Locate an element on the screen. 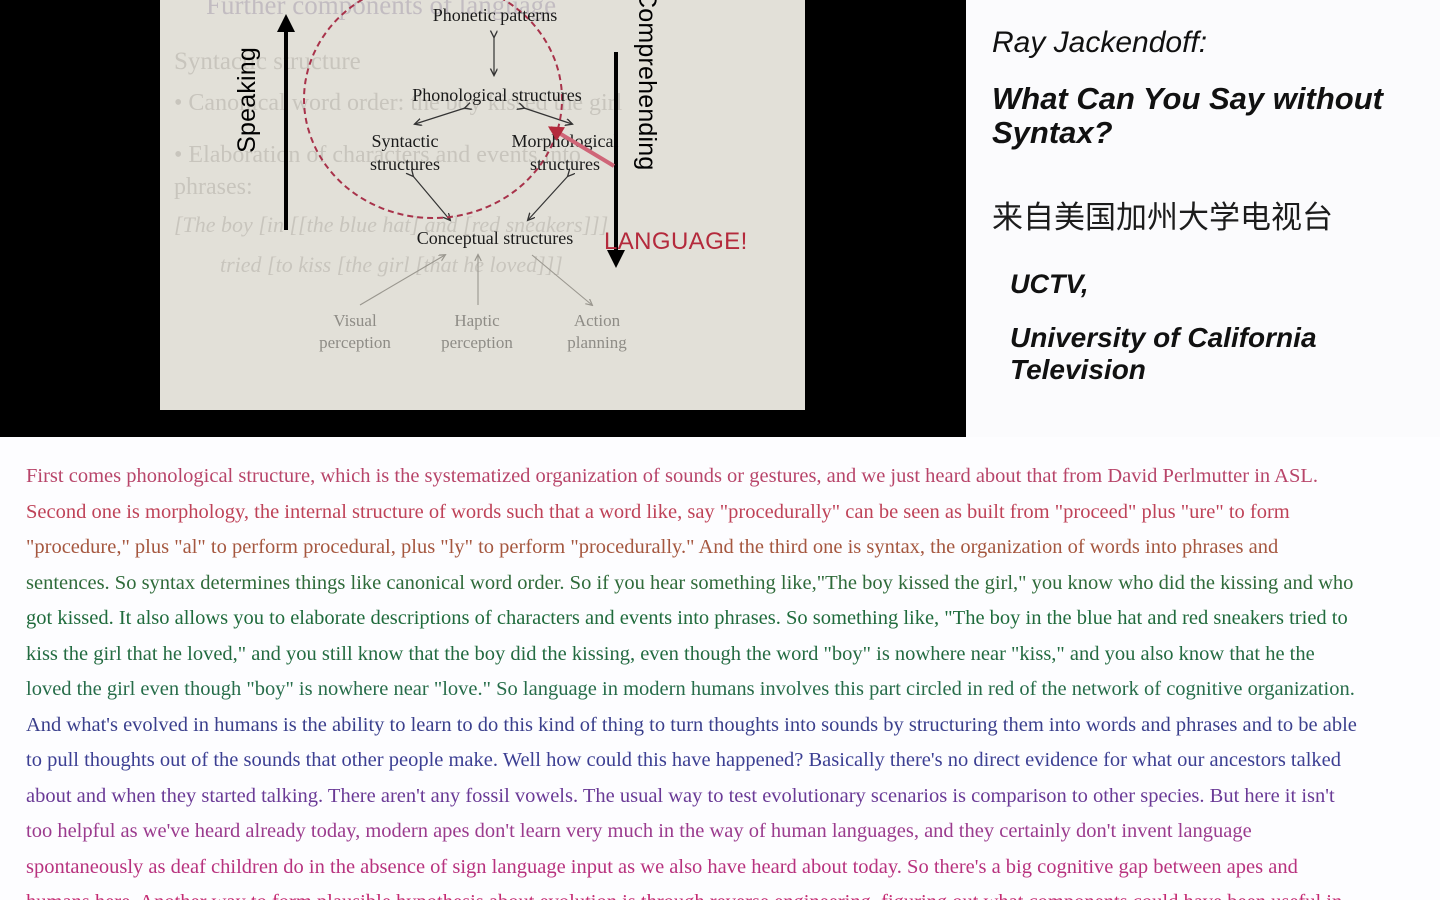  leaf-line-1: Visual is located at coordinates (355, 320).